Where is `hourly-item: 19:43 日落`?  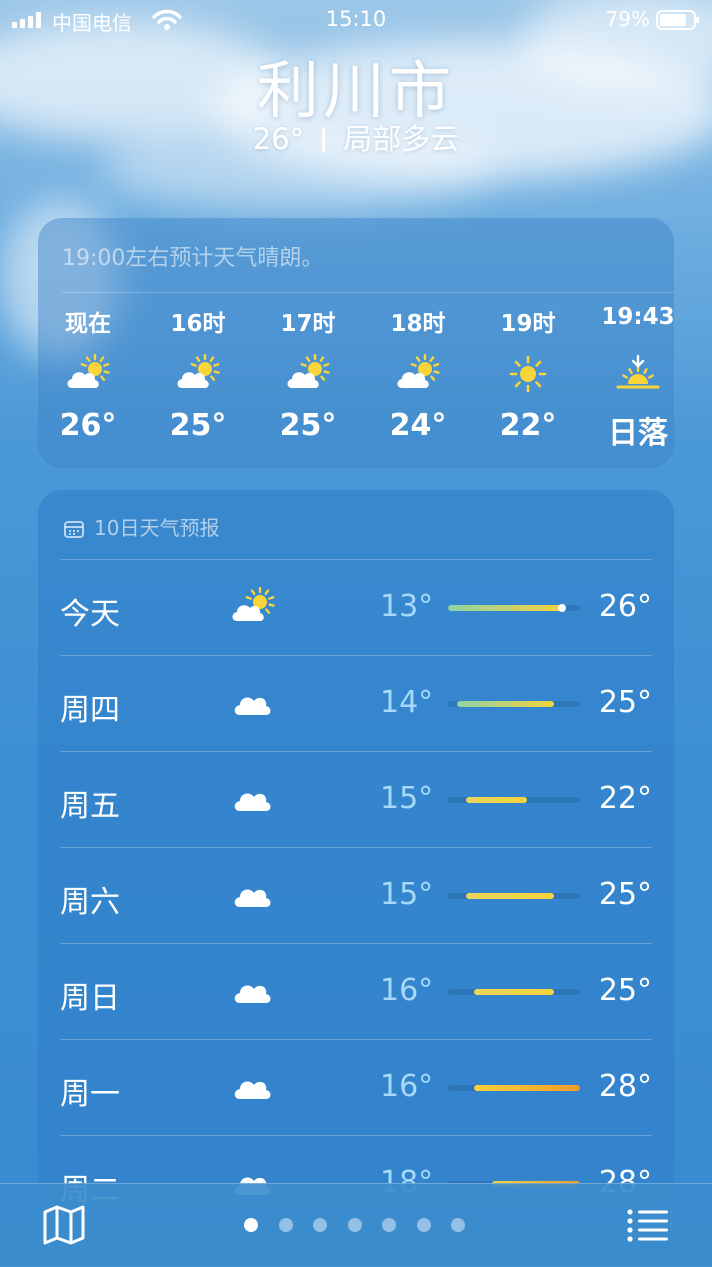
hourly-item: 19:43 日落 is located at coordinates (631, 378).